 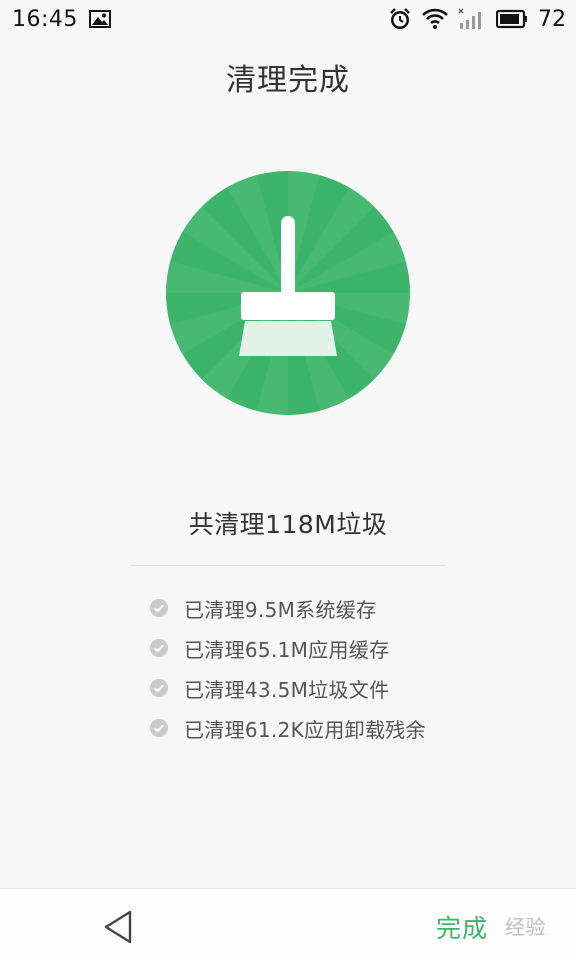 What do you see at coordinates (287, 689) in the screenshot?
I see `detail-text: 已清理43.5M垃圾文件` at bounding box center [287, 689].